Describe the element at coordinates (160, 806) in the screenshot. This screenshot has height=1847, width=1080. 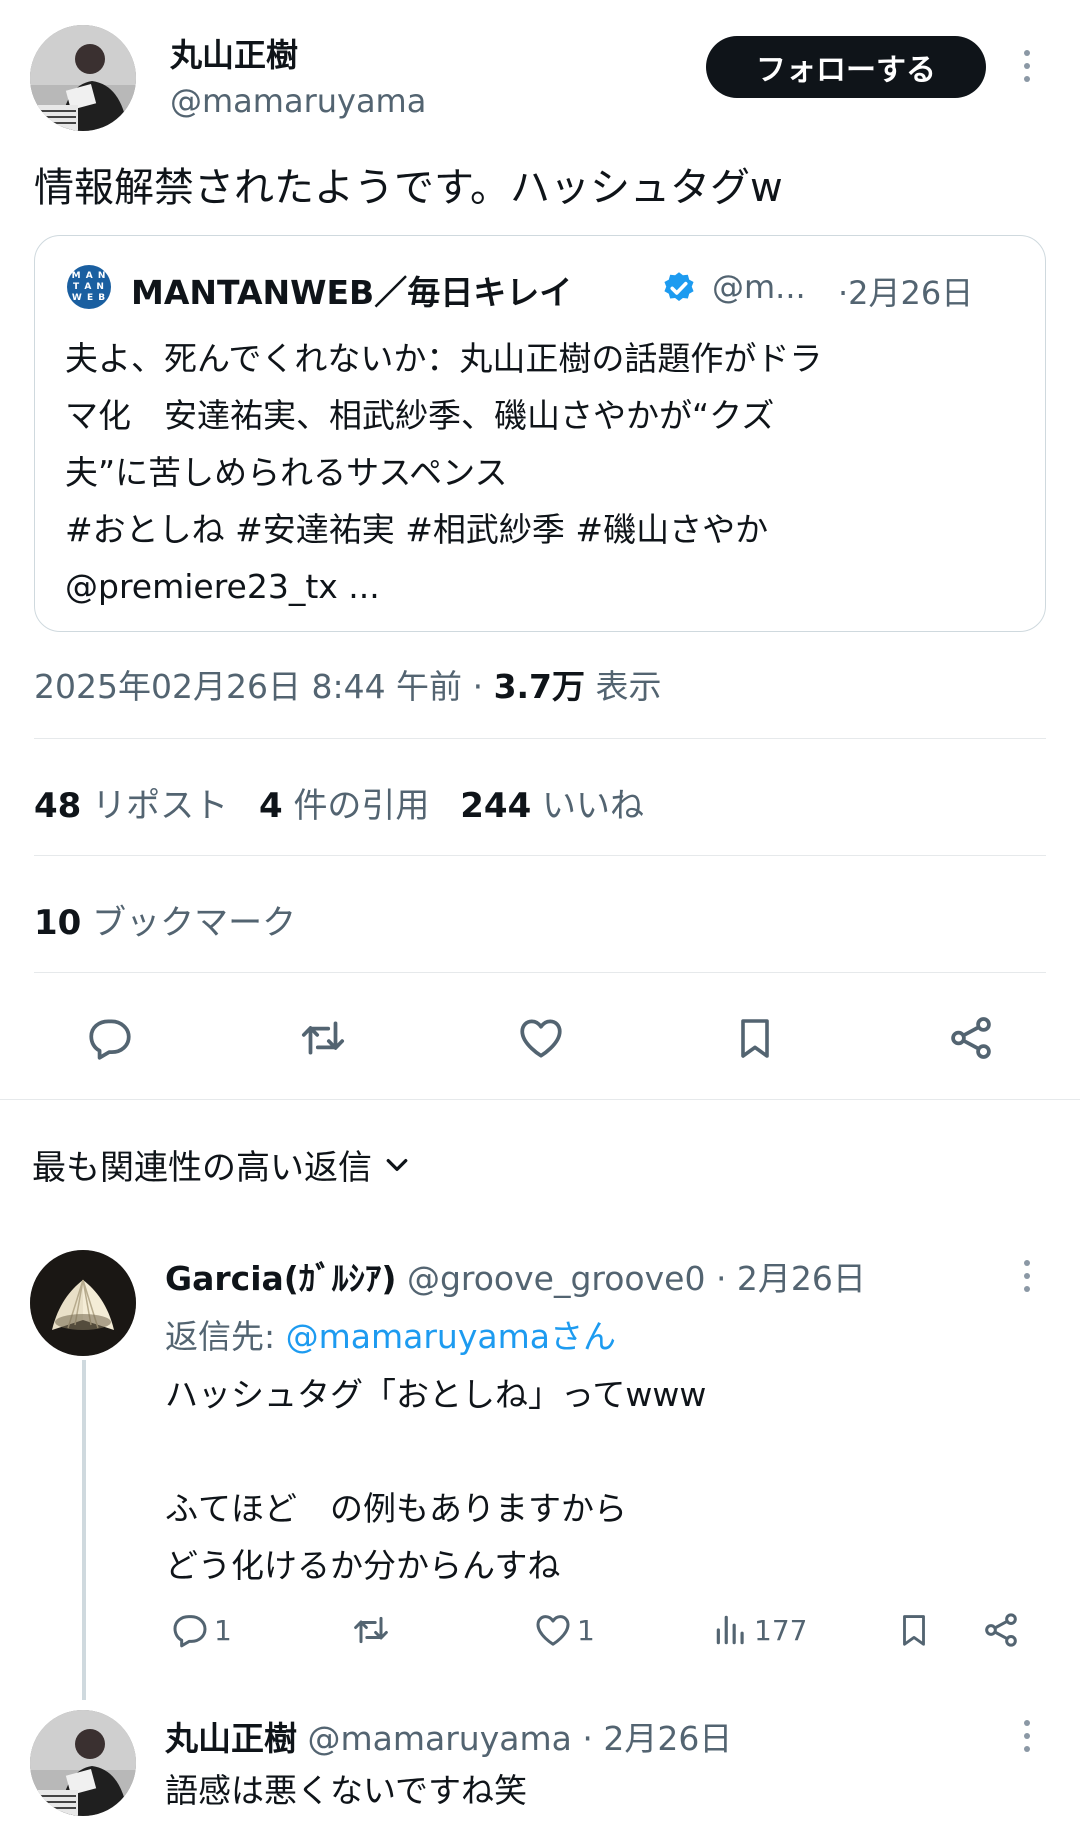
I see `reposts-label: リポスト` at that location.